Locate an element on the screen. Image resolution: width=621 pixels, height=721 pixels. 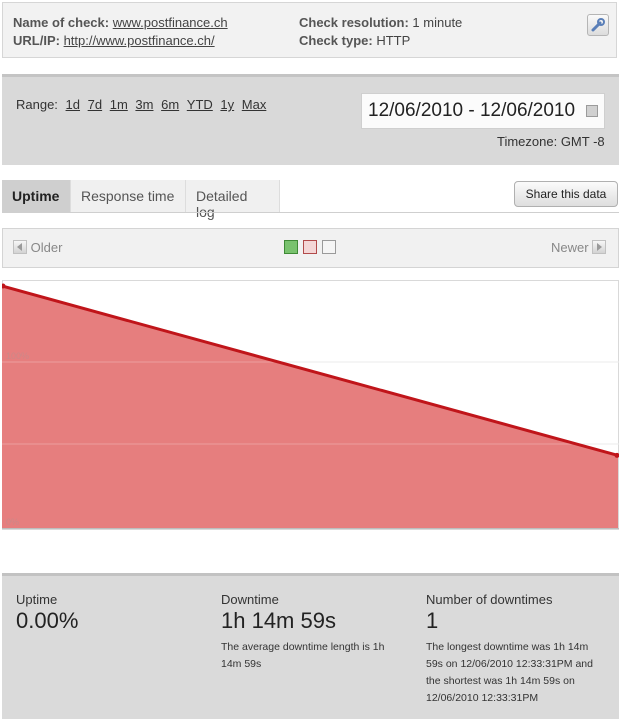
check-resolution-label: Check resolution: is located at coordinates (354, 22).